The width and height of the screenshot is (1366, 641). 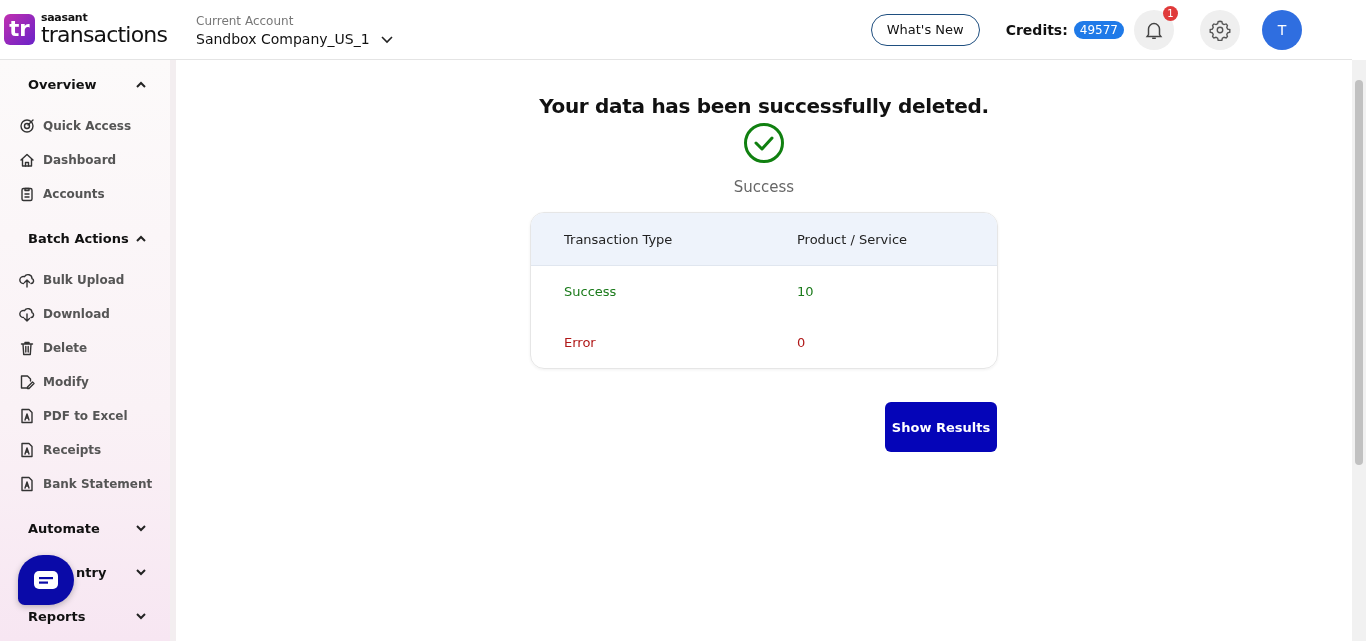 What do you see at coordinates (1282, 29) in the screenshot?
I see `user-avatar: T` at bounding box center [1282, 29].